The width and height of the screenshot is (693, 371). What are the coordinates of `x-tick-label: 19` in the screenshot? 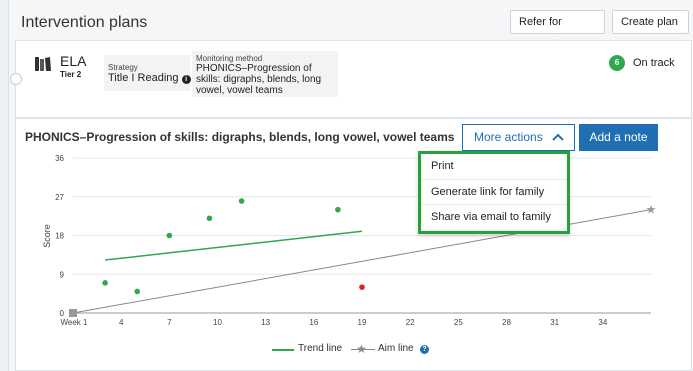 It's located at (362, 322).